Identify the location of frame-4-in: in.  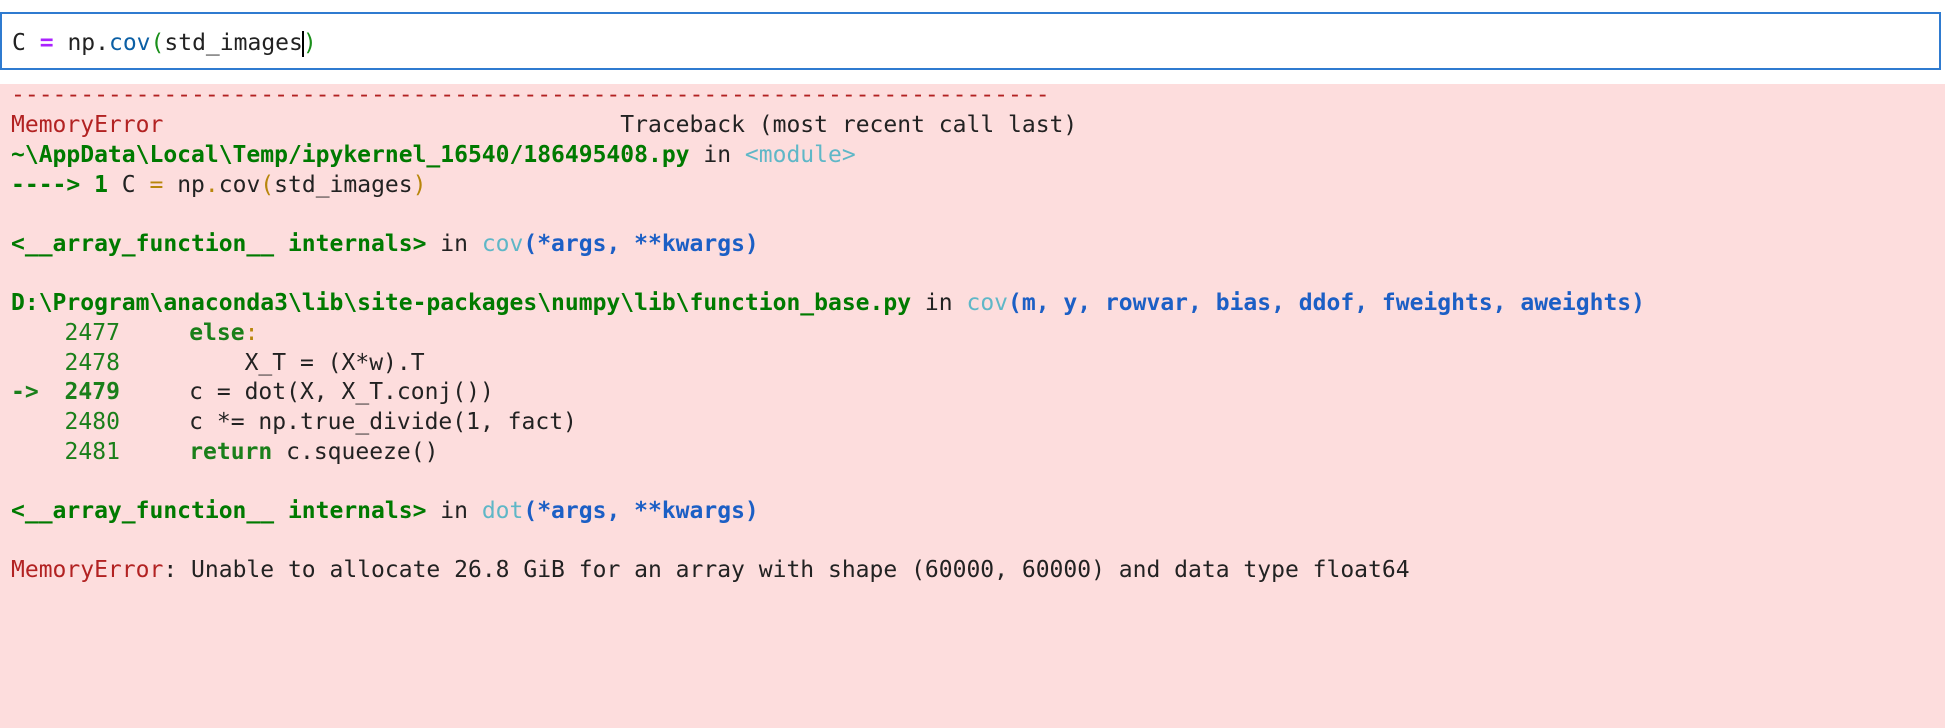
(454, 511).